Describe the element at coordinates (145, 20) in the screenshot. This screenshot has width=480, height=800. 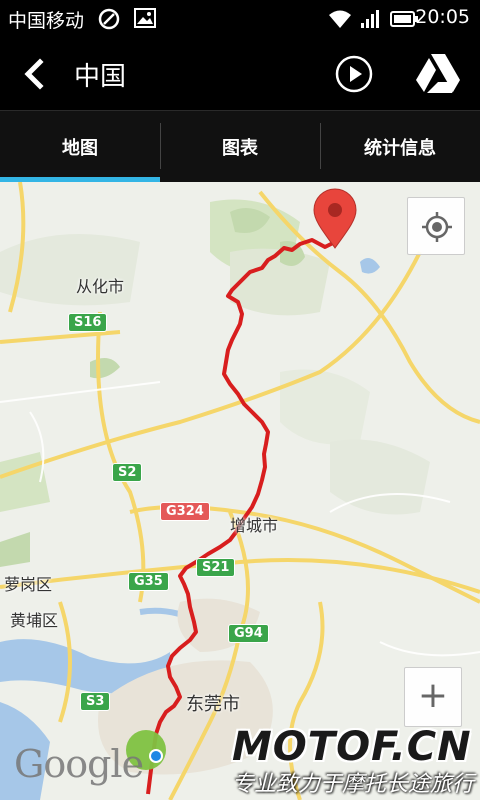
I see `image-notification-icon` at that location.